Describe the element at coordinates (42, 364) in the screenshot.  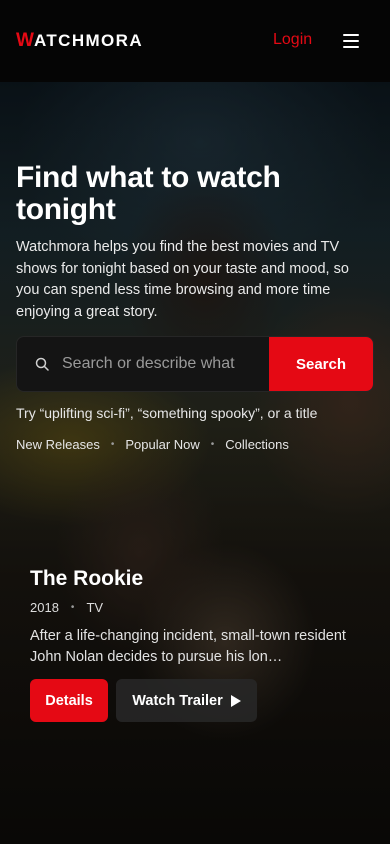
I see `search-icon` at that location.